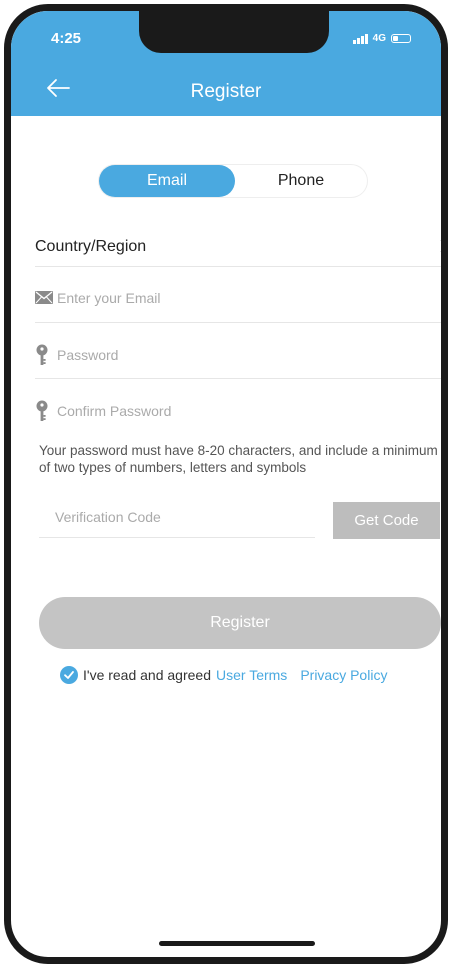 This screenshot has width=453, height=964. Describe the element at coordinates (44, 297) in the screenshot. I see `envelope-icon` at that location.